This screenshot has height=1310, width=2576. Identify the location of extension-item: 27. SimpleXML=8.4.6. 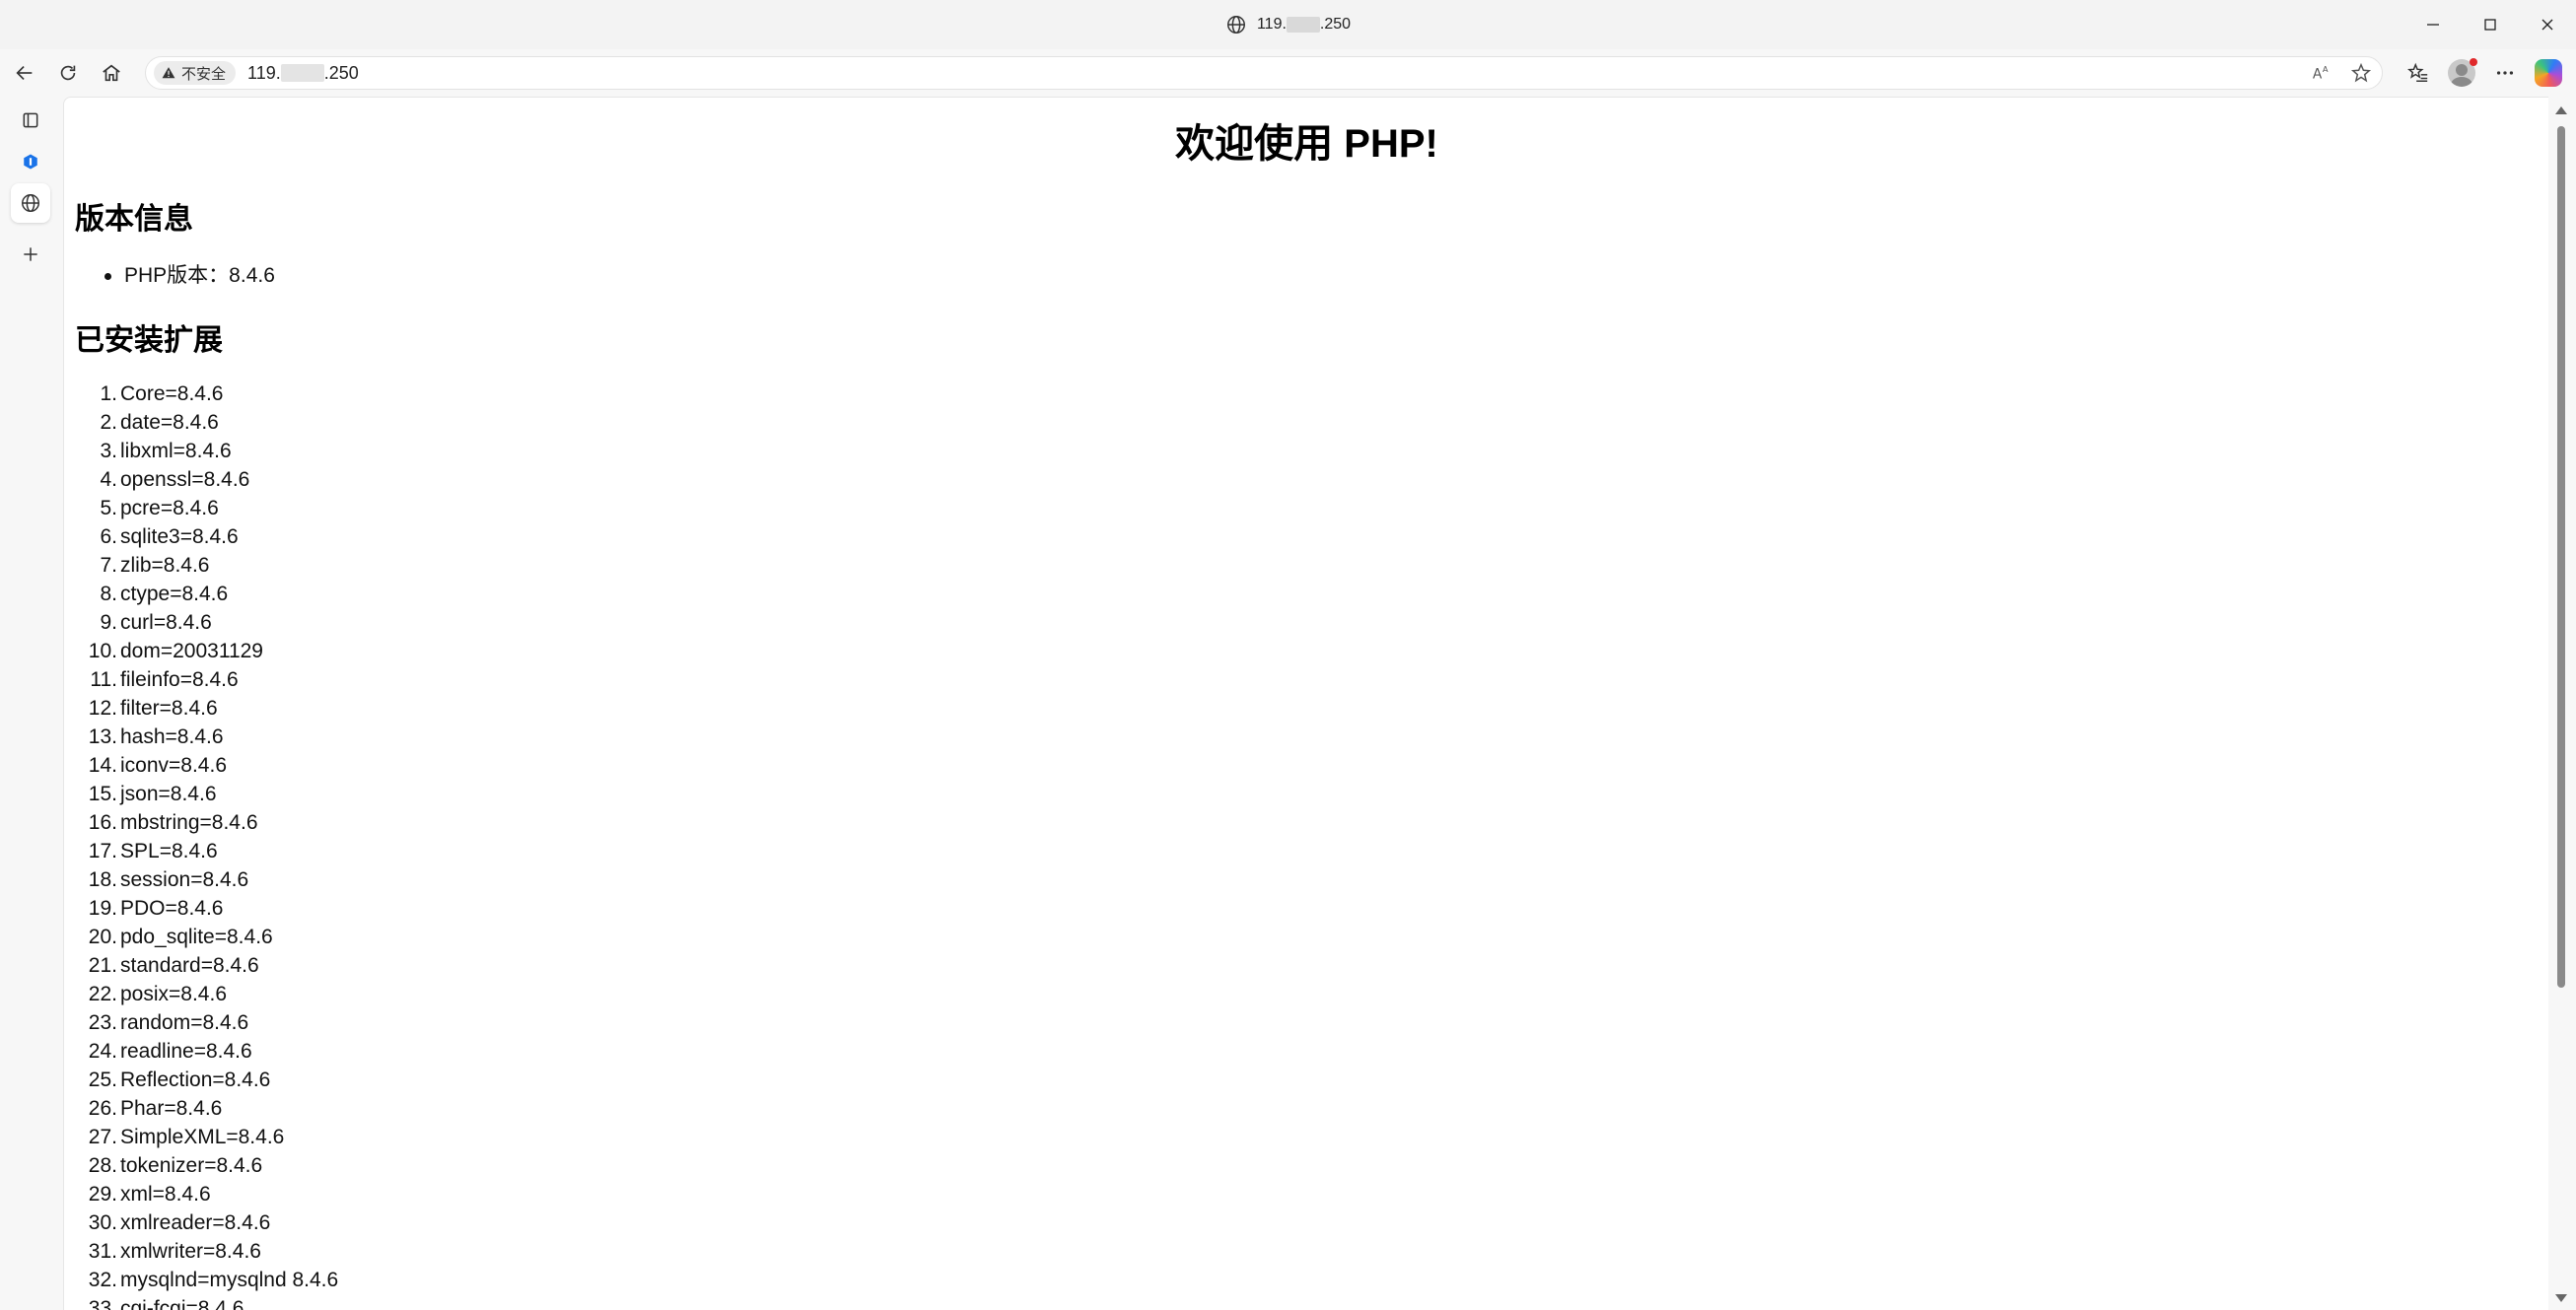
(201, 1137).